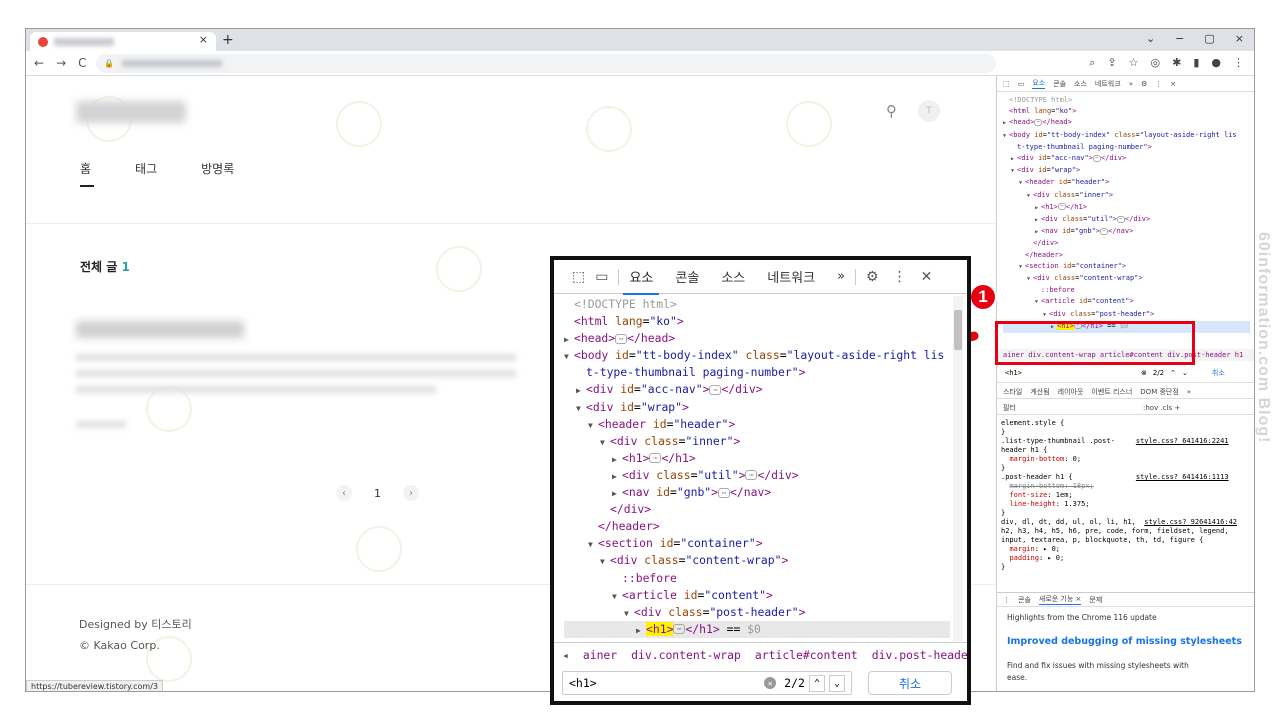 This screenshot has height=720, width=1280. Describe the element at coordinates (1156, 63) in the screenshot. I see `camera-icon: ◎` at that location.